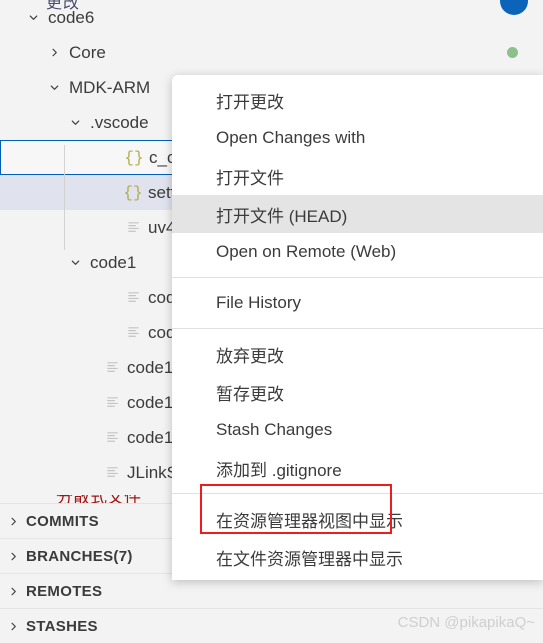 This screenshot has height=643, width=543. I want to click on menu-item: 打开文件 (HEAD), so click(357, 214).